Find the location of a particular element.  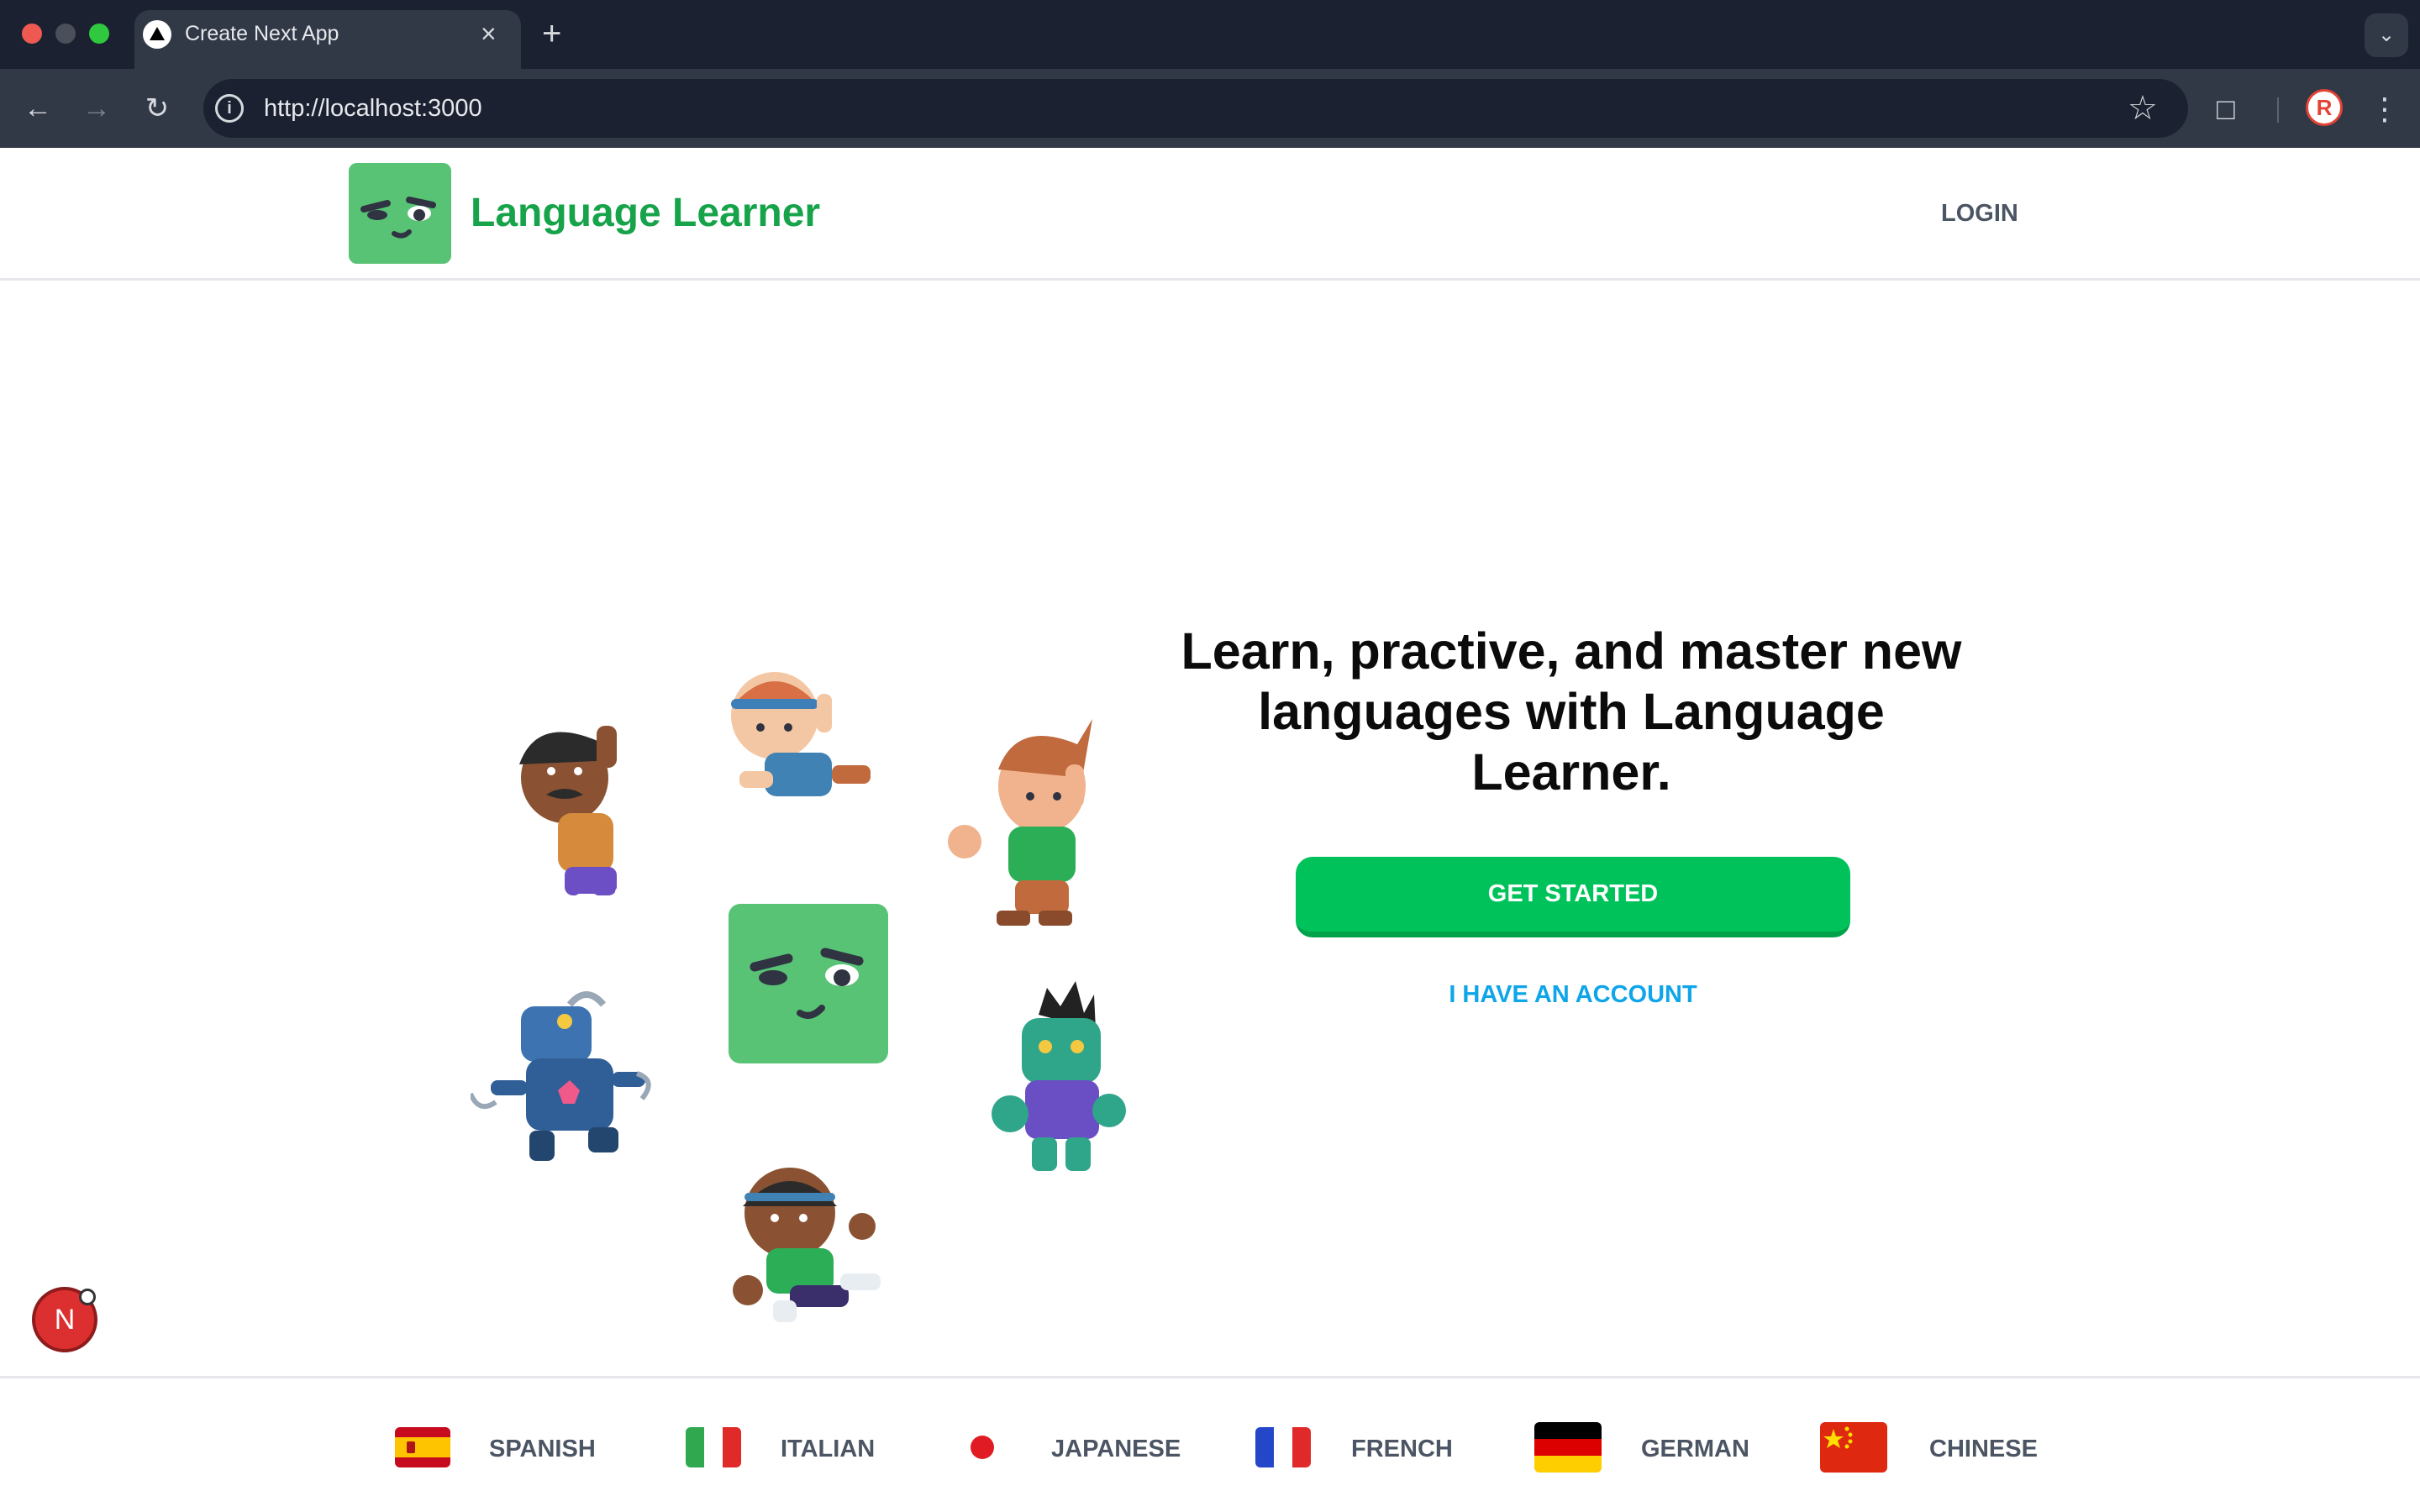

china-flag-icon is located at coordinates (1854, 1447).